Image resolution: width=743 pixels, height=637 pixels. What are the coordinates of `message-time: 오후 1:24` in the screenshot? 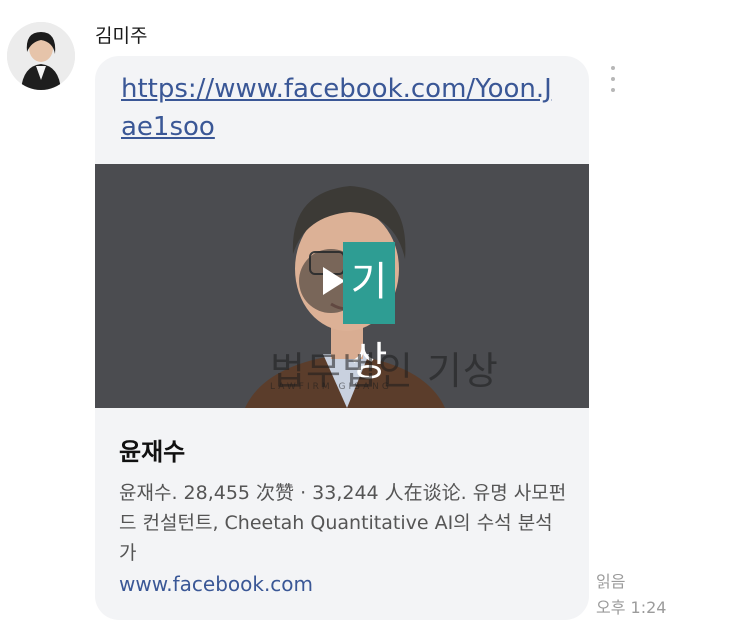 It's located at (631, 607).